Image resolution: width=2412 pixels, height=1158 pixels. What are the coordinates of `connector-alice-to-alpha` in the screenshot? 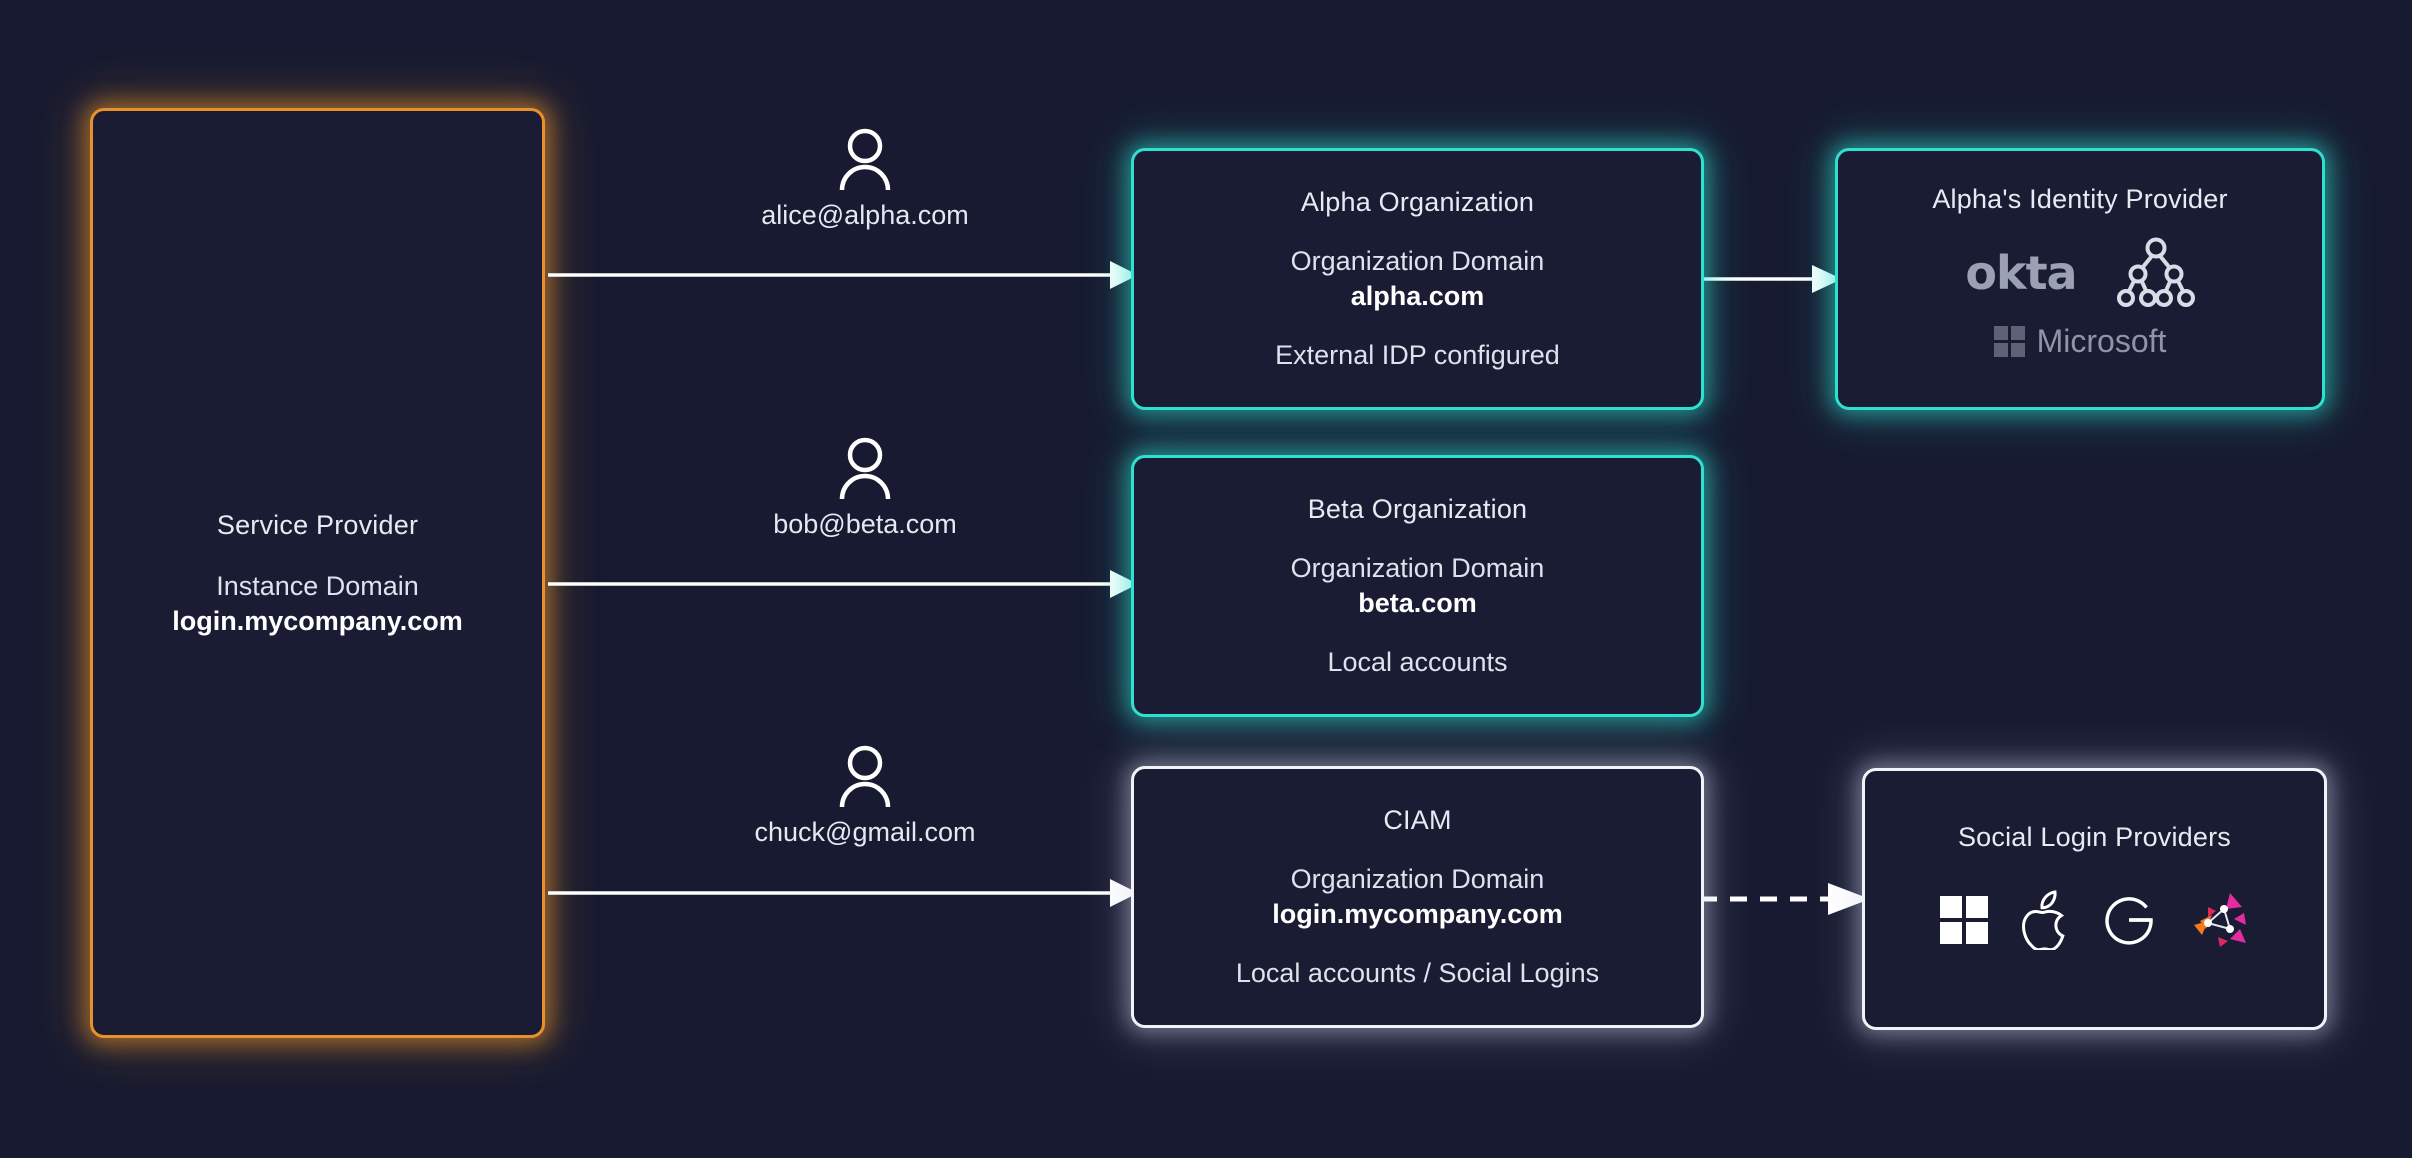 It's located at (843, 275).